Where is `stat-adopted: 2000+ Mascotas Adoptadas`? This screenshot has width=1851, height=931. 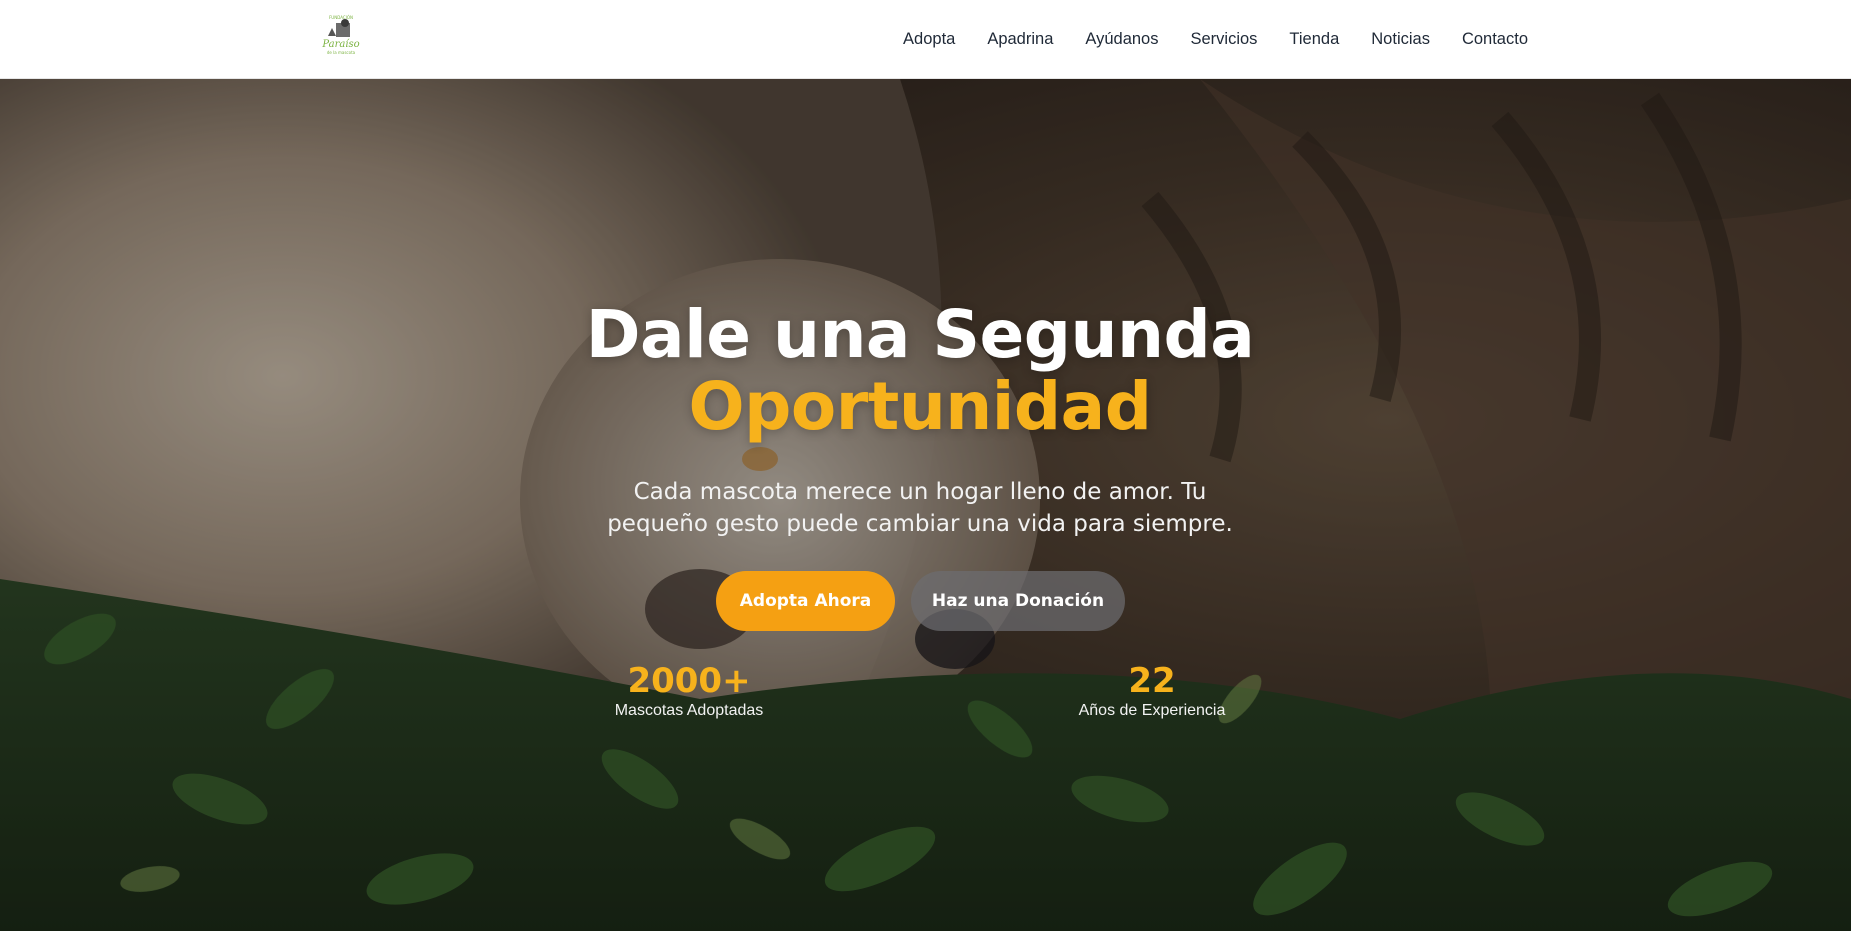 stat-adopted: 2000+ Mascotas Adoptadas is located at coordinates (689, 691).